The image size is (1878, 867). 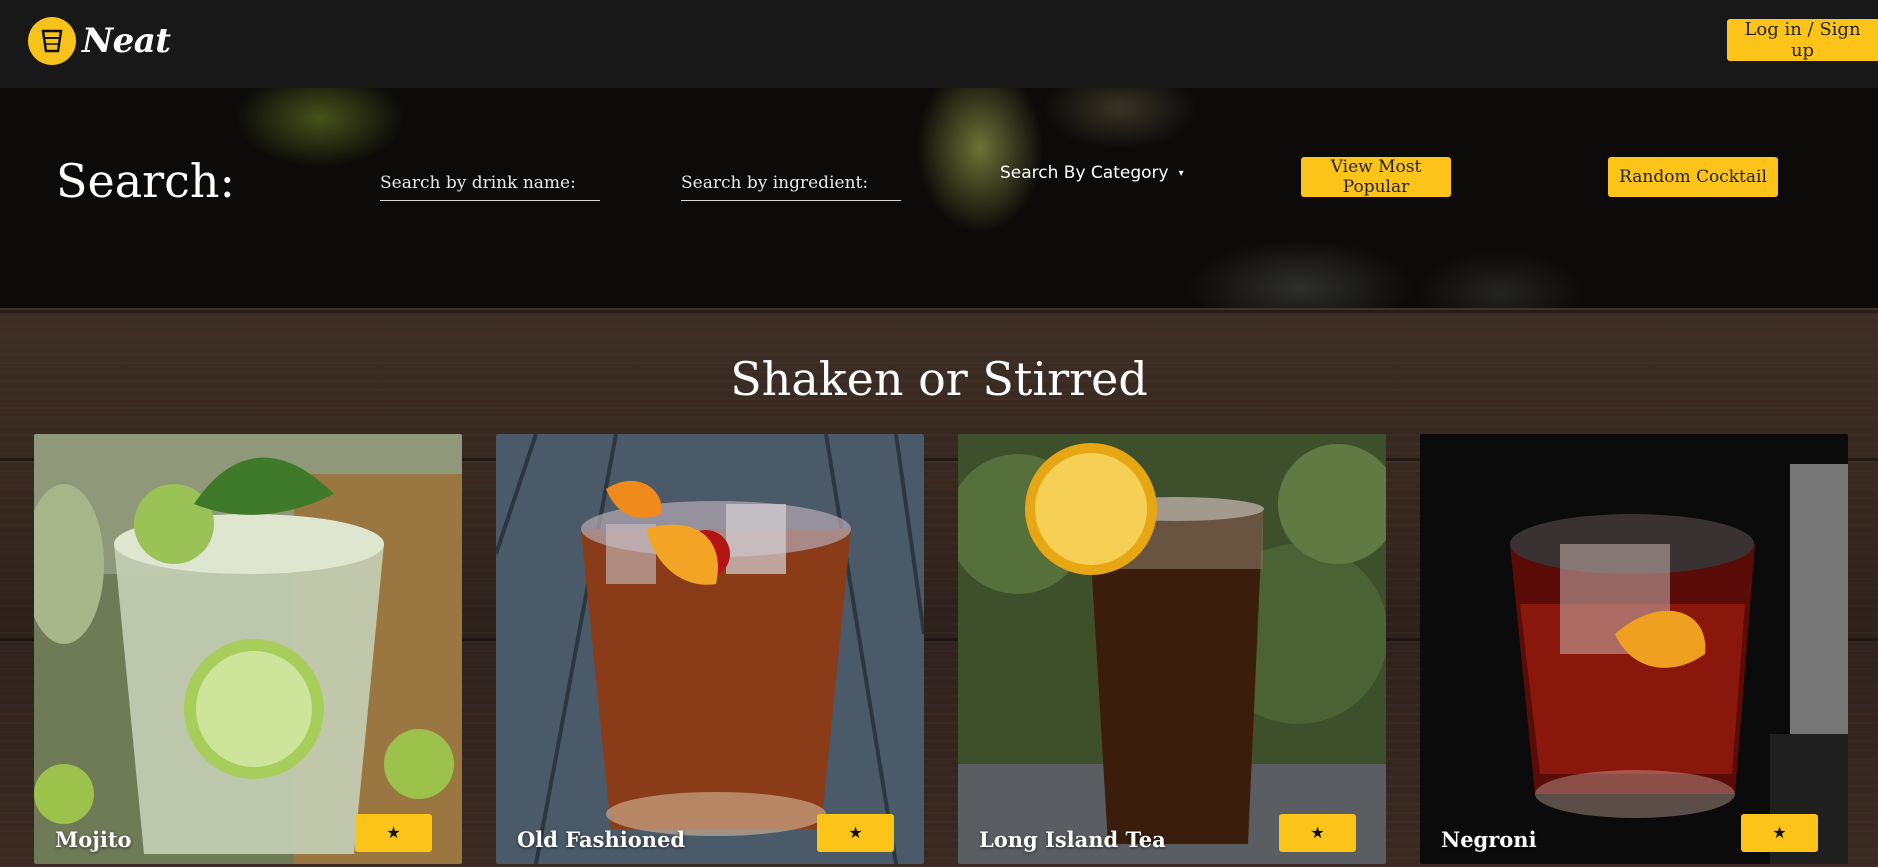 I want to click on drink-card: Negroni ★, so click(x=1634, y=649).